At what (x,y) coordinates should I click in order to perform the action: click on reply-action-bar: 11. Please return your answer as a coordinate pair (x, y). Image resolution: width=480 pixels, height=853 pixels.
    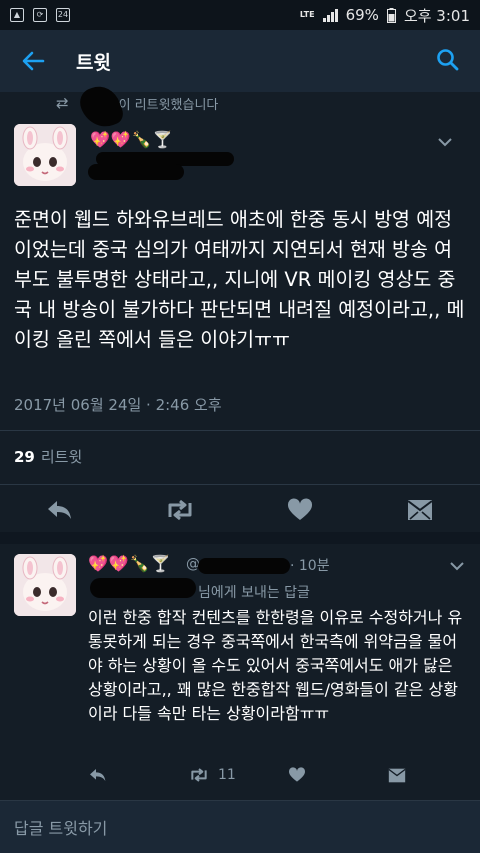
    Looking at the image, I should click on (278, 775).